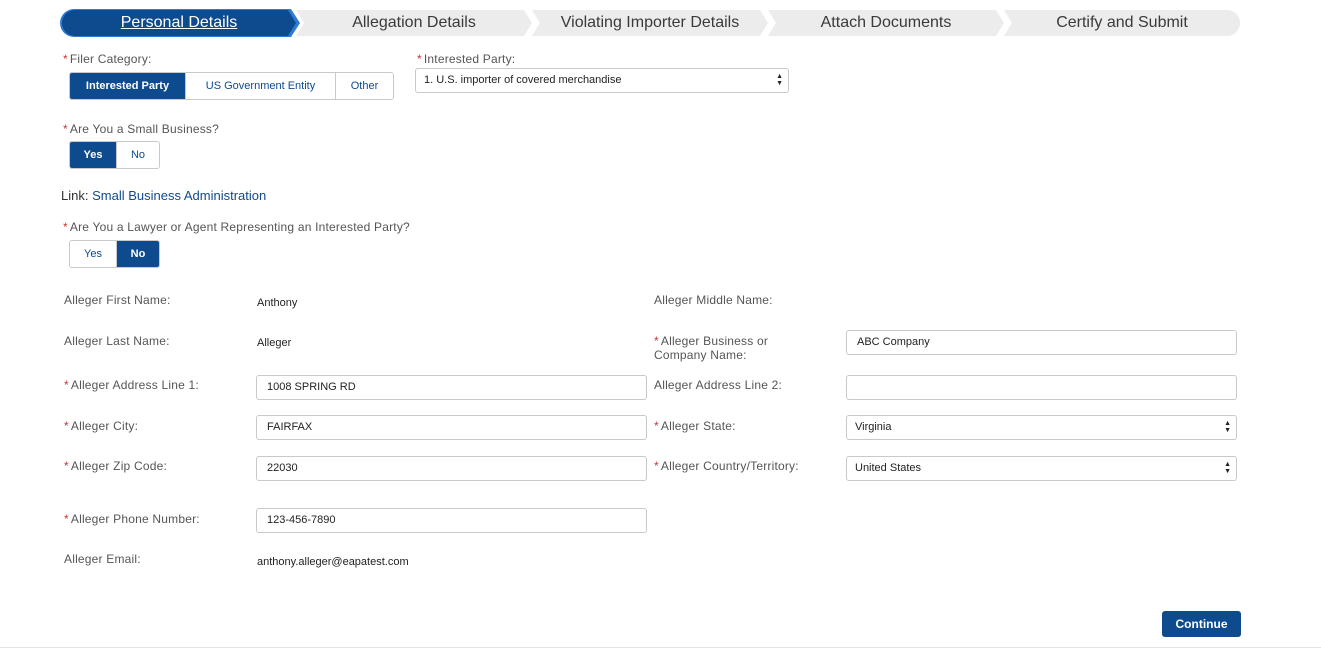 The width and height of the screenshot is (1321, 649). What do you see at coordinates (660, 647) in the screenshot?
I see `bottom-divider` at bounding box center [660, 647].